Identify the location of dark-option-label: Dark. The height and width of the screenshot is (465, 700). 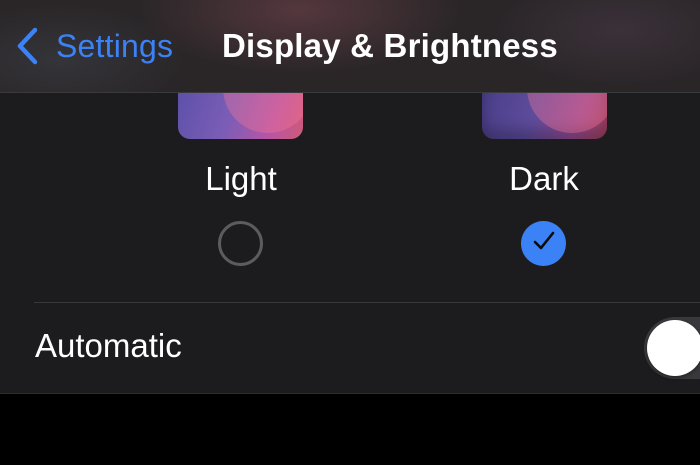
(544, 178).